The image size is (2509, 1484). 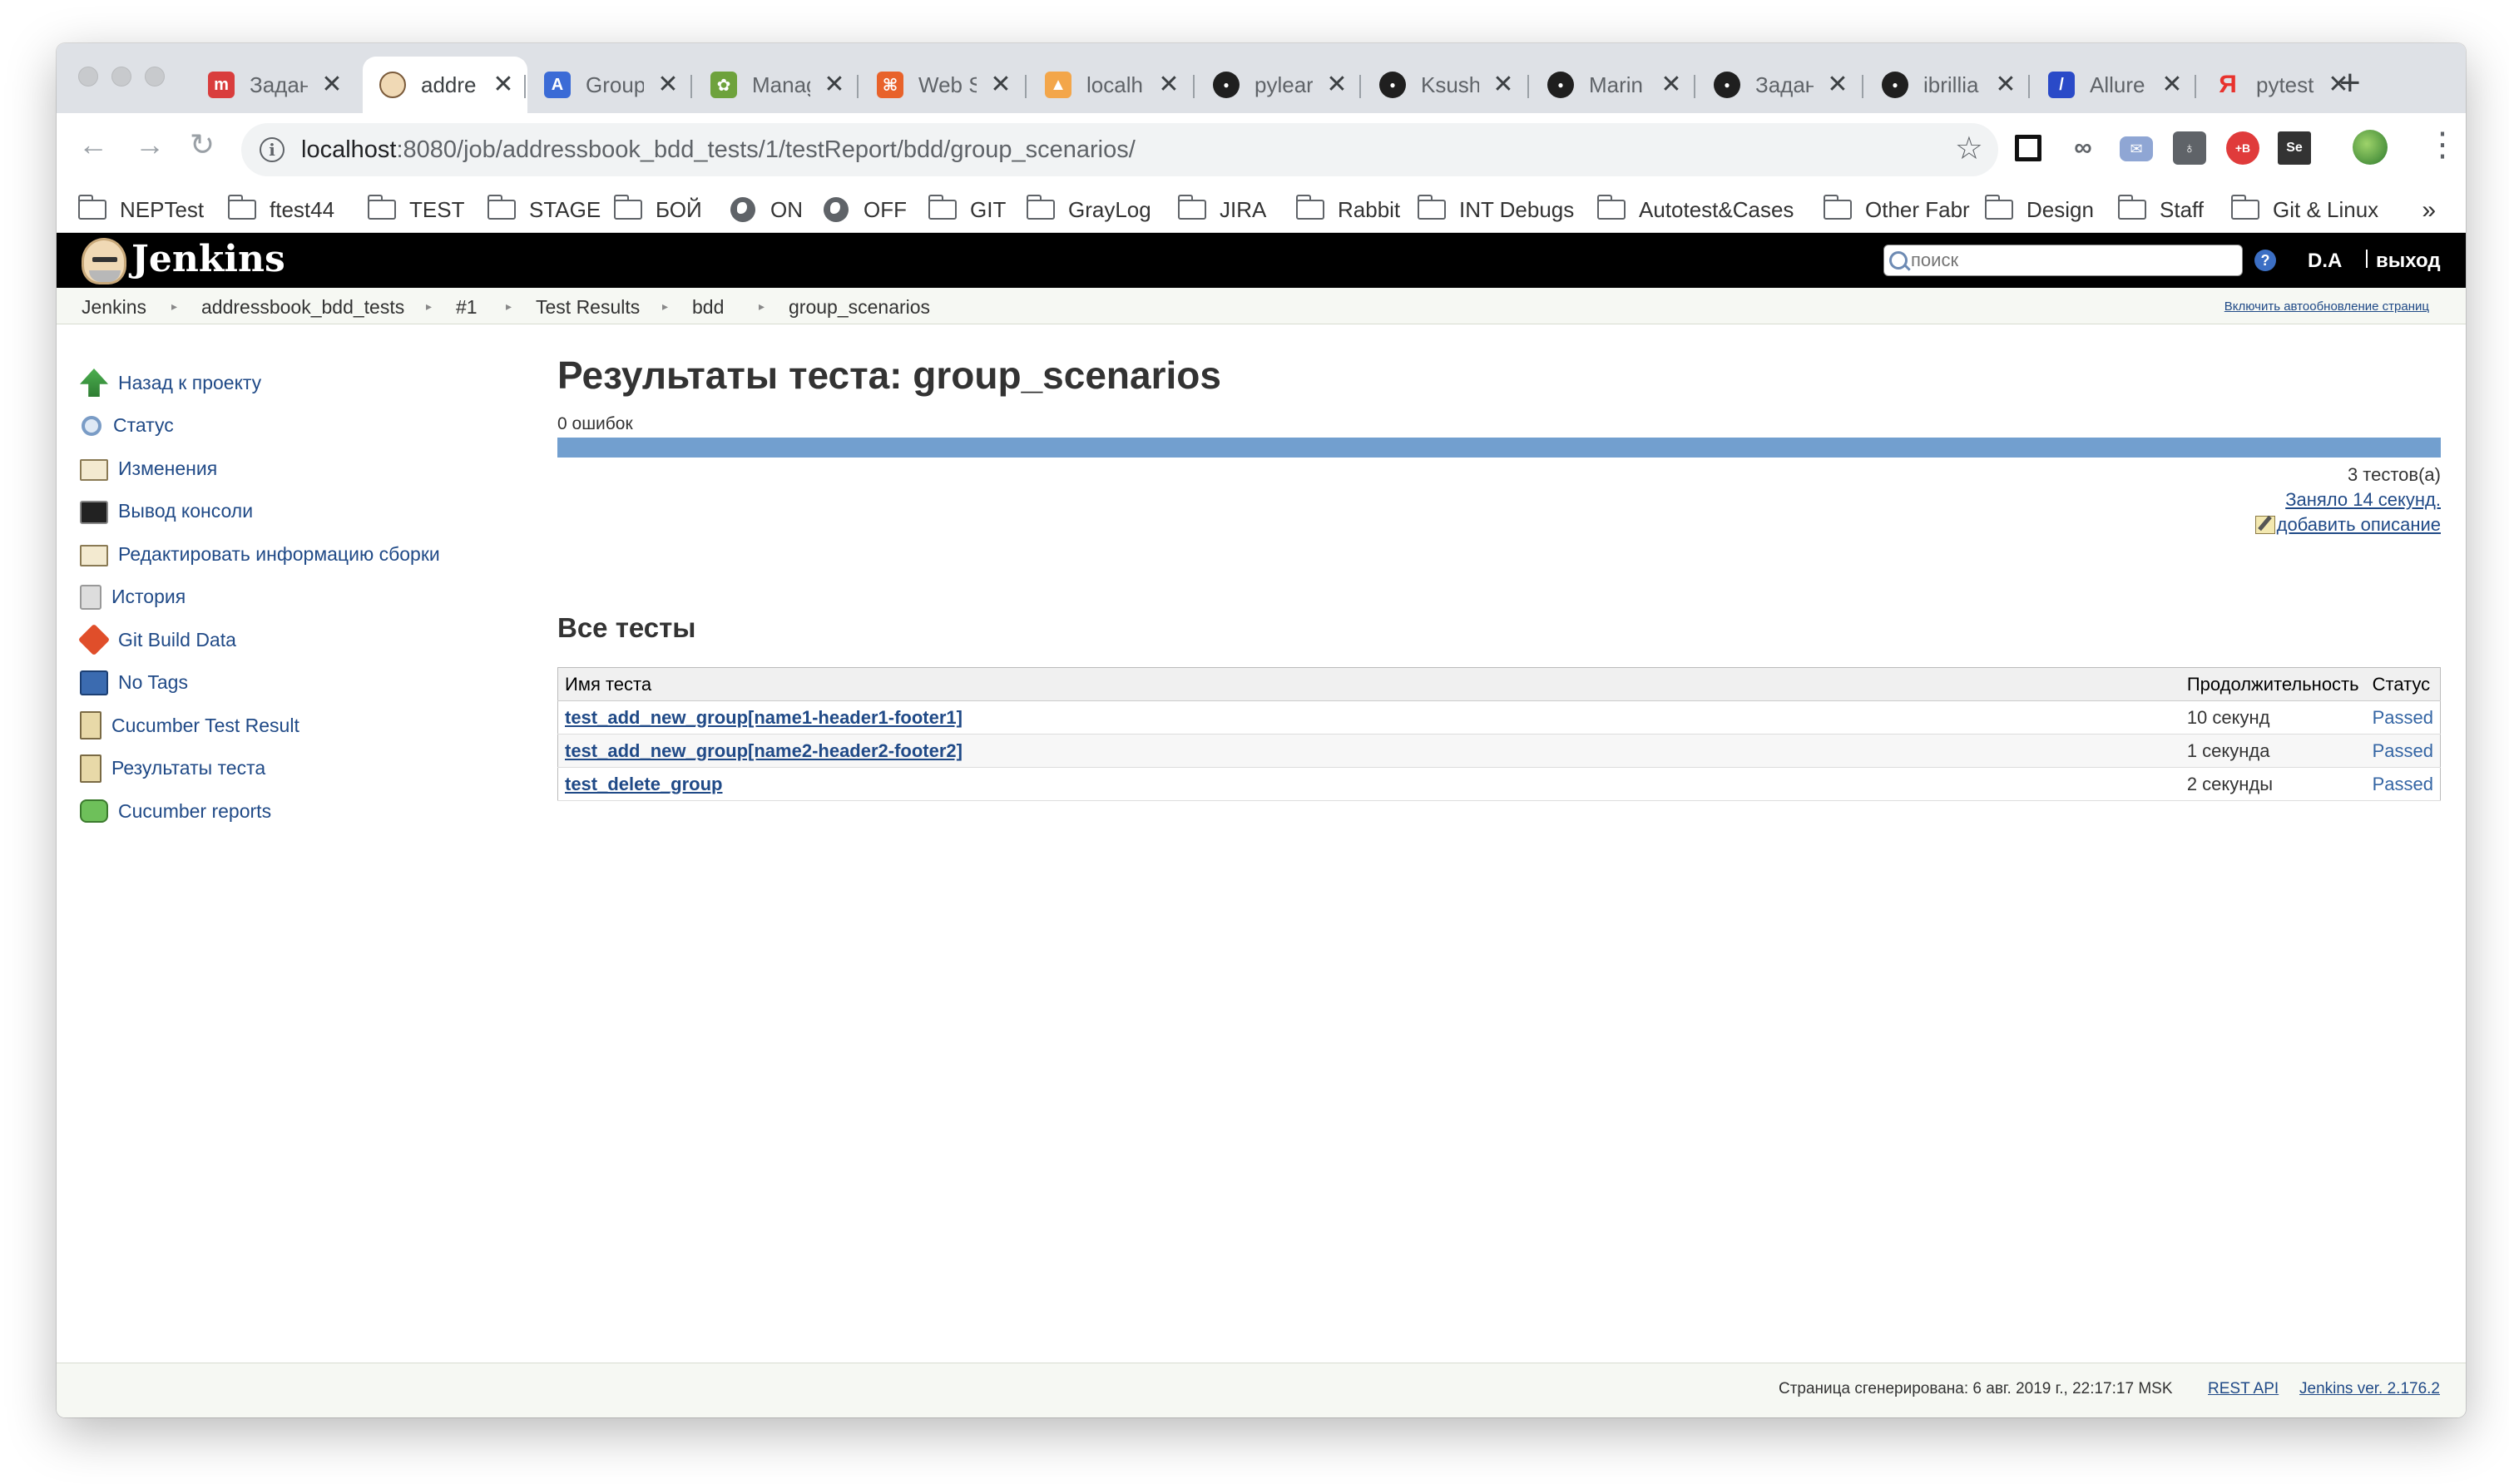 I want to click on side-item-label: Результаты теста, so click(x=188, y=768).